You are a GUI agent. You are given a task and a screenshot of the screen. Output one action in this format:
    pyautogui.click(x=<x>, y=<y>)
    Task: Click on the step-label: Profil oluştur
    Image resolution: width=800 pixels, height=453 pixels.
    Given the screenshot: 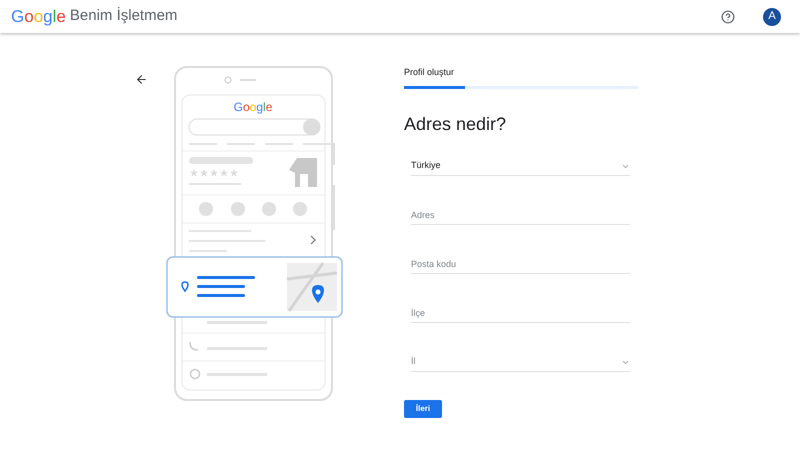 What is the action you would take?
    pyautogui.click(x=430, y=72)
    